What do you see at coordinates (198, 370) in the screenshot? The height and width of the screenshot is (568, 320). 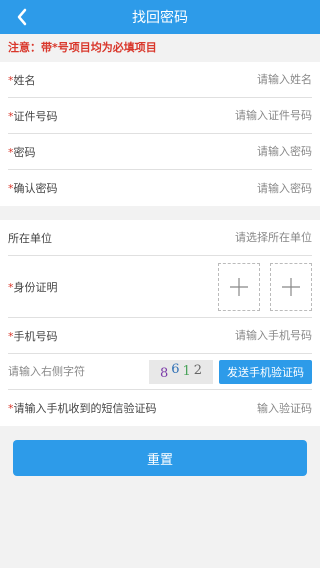 I see `captcha-char: 2` at bounding box center [198, 370].